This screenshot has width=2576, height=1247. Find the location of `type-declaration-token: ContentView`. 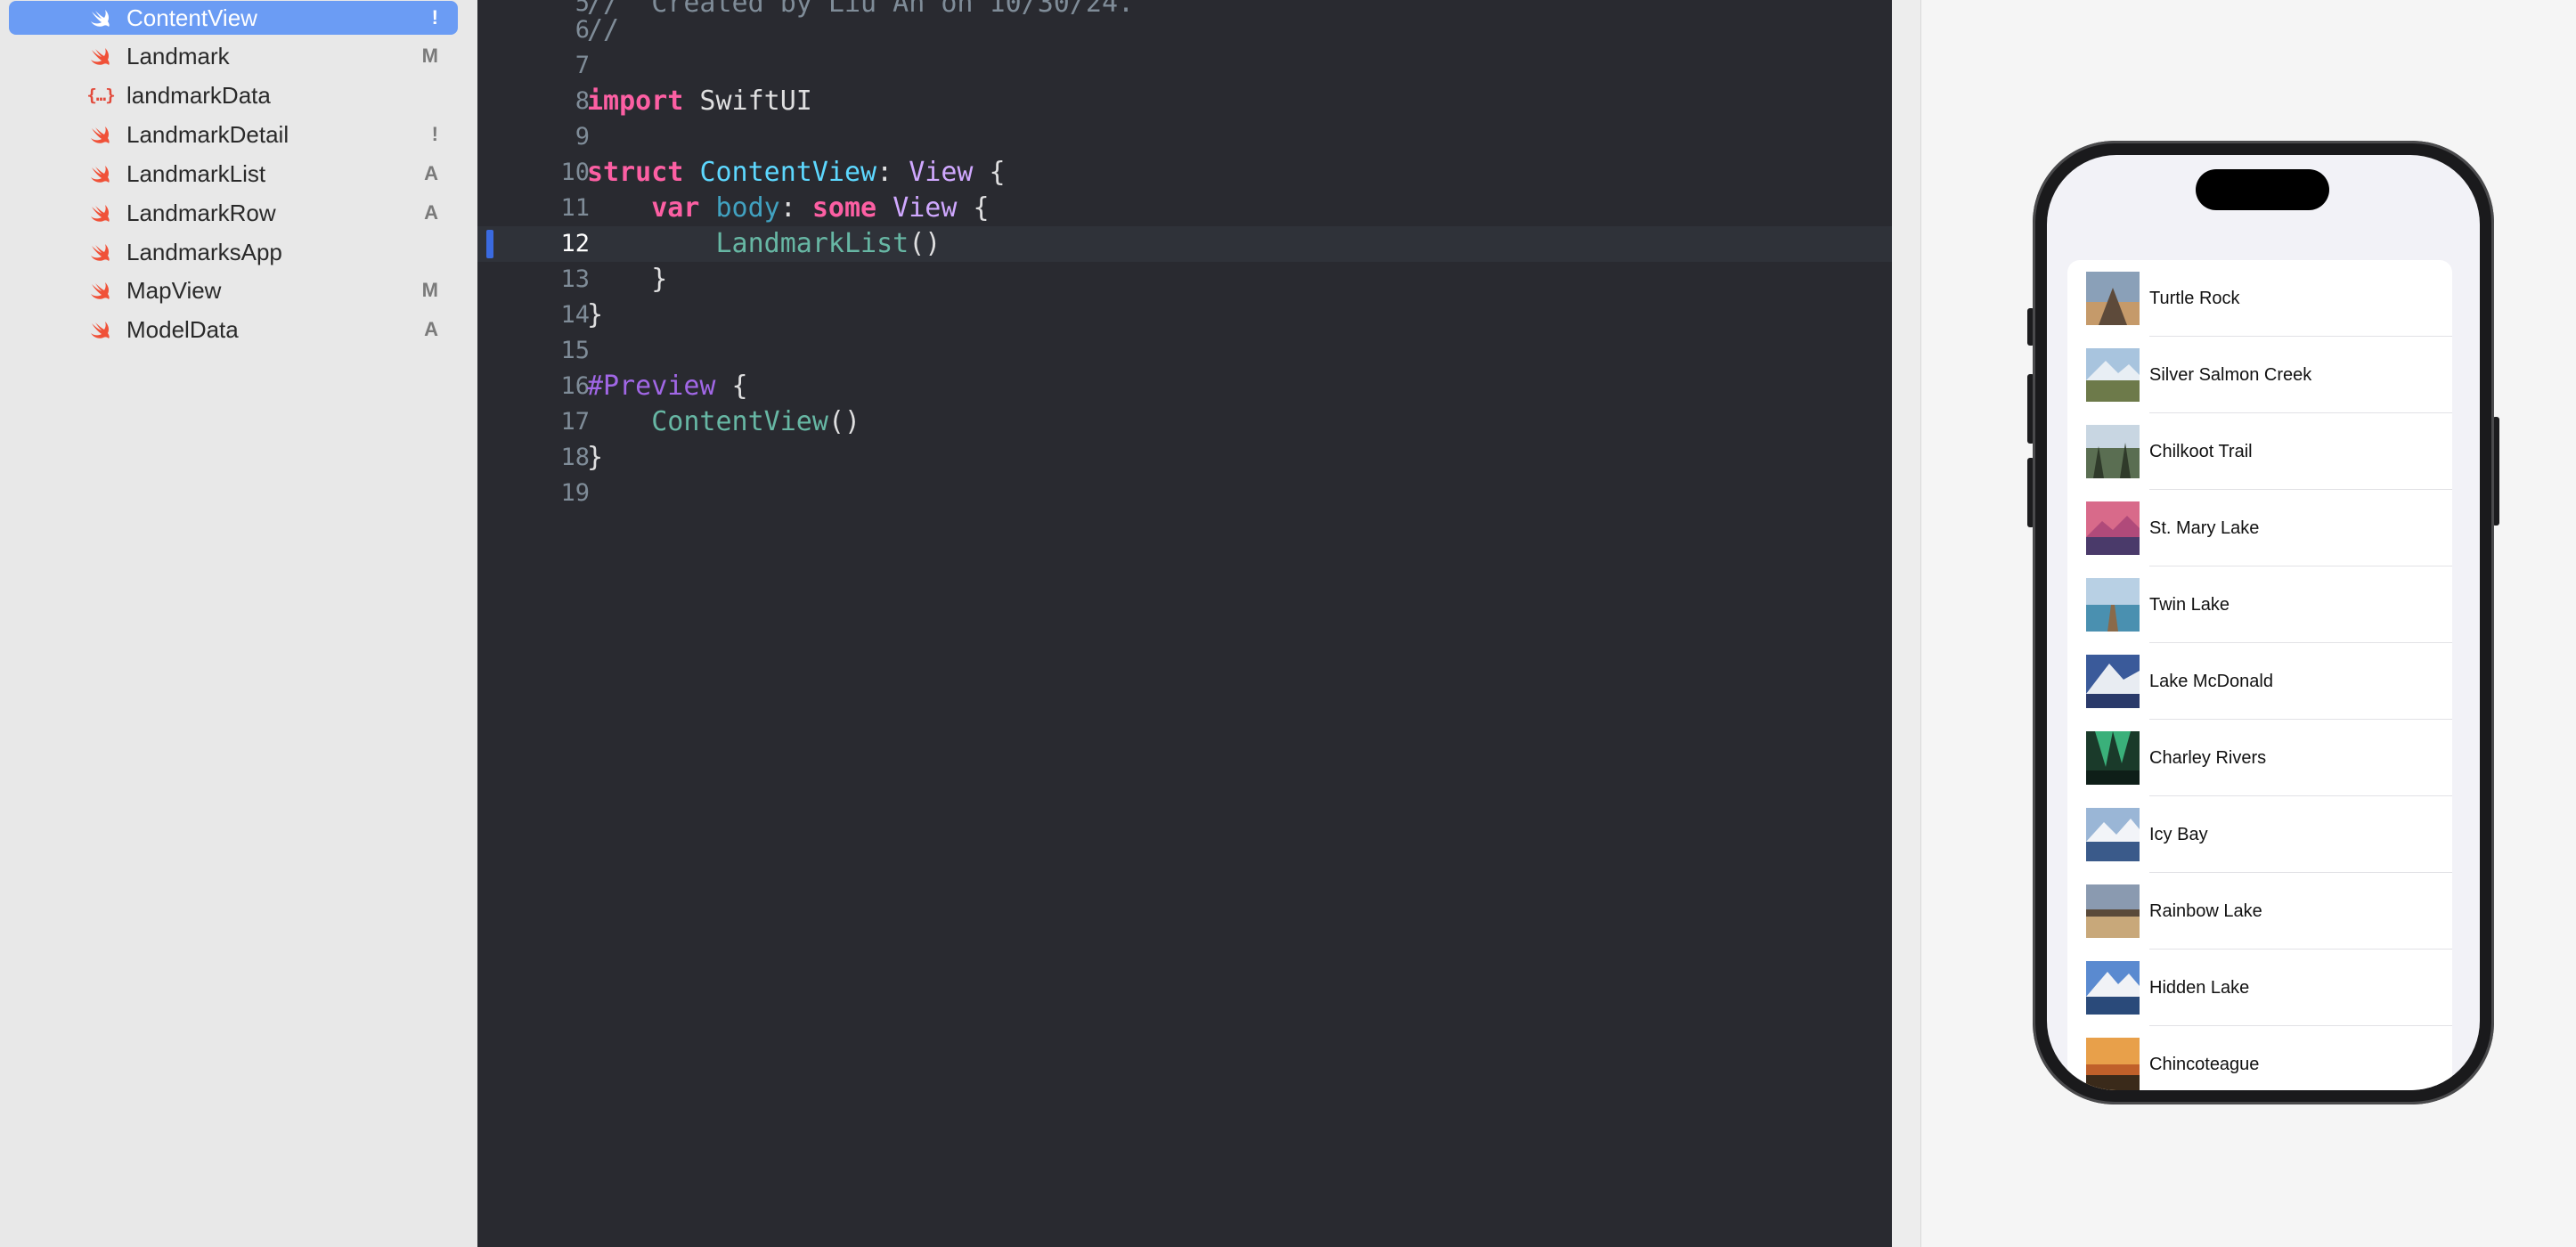

type-declaration-token: ContentView is located at coordinates (788, 173).